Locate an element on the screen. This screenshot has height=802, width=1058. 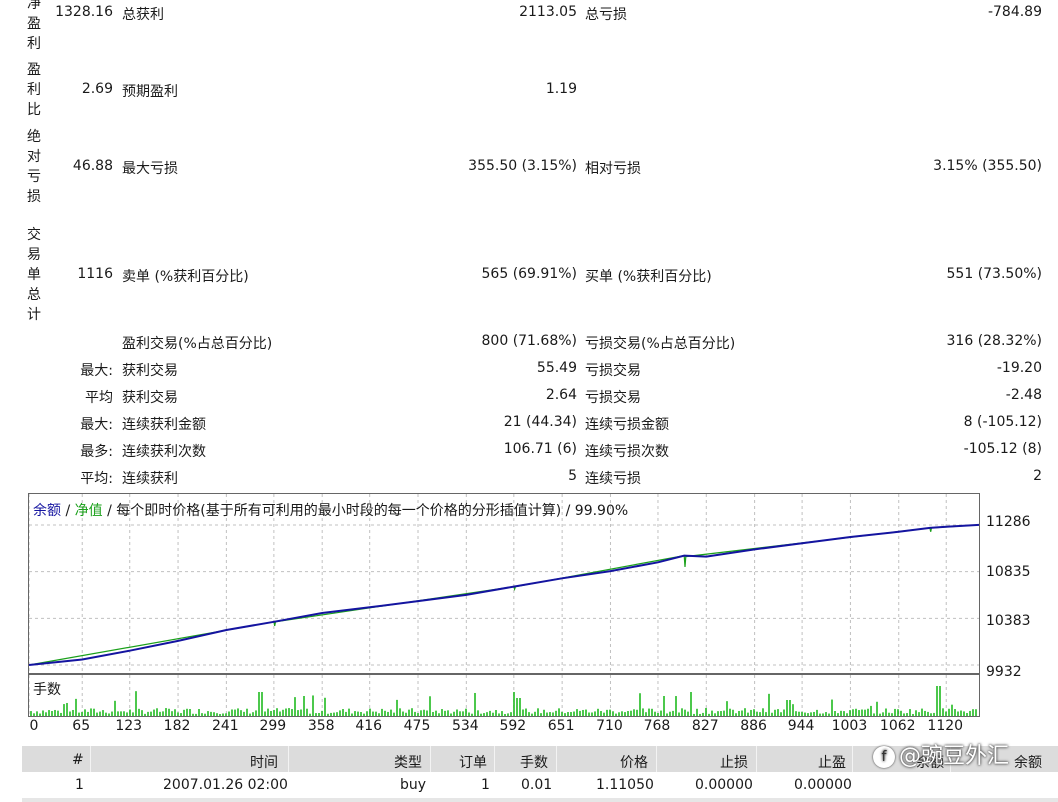
short-positions-label: 卖单 (%获利百分比) is located at coordinates (185, 277).